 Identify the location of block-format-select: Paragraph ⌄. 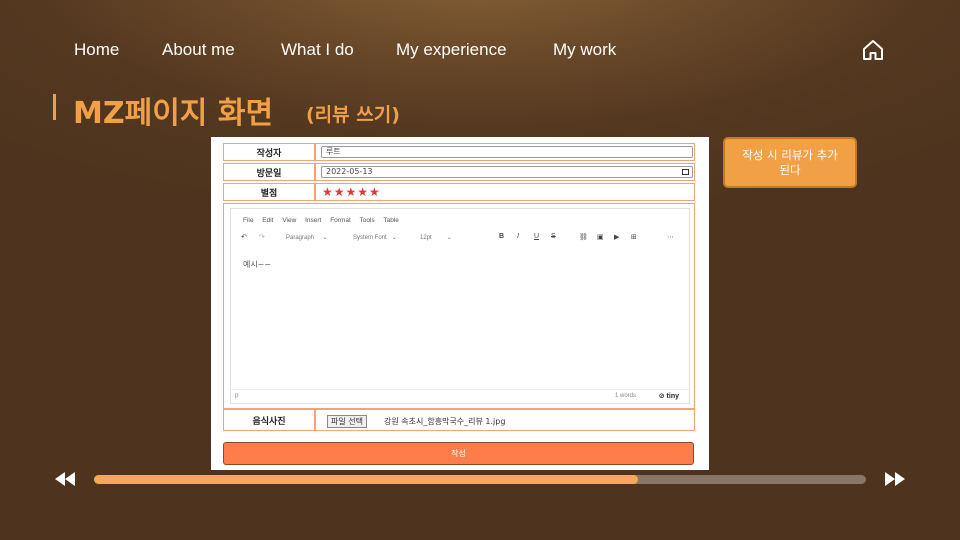
(306, 237).